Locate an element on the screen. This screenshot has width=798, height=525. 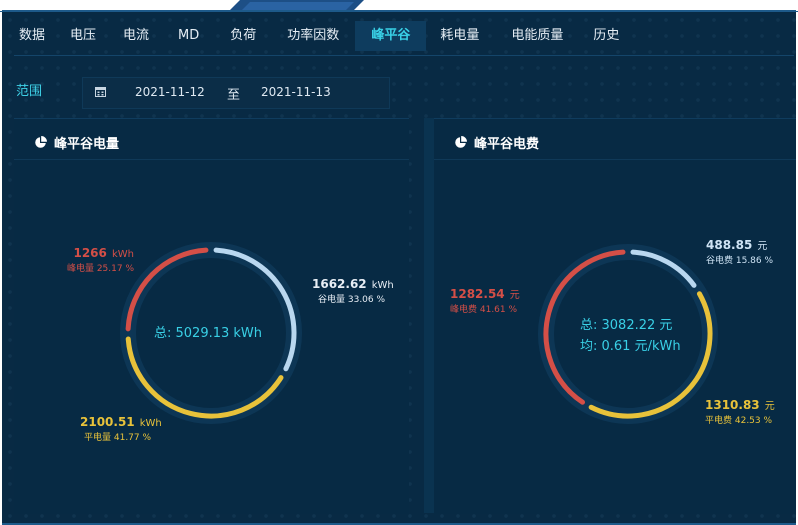
cost-flat-value: 1310.83 is located at coordinates (732, 405).